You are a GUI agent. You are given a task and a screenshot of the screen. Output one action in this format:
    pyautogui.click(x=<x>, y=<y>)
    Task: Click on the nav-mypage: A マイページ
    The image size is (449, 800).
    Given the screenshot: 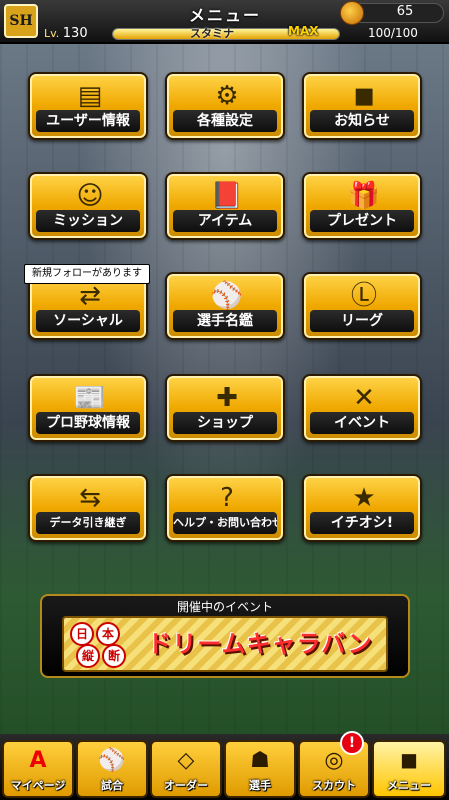 What is the action you would take?
    pyautogui.click(x=38, y=769)
    